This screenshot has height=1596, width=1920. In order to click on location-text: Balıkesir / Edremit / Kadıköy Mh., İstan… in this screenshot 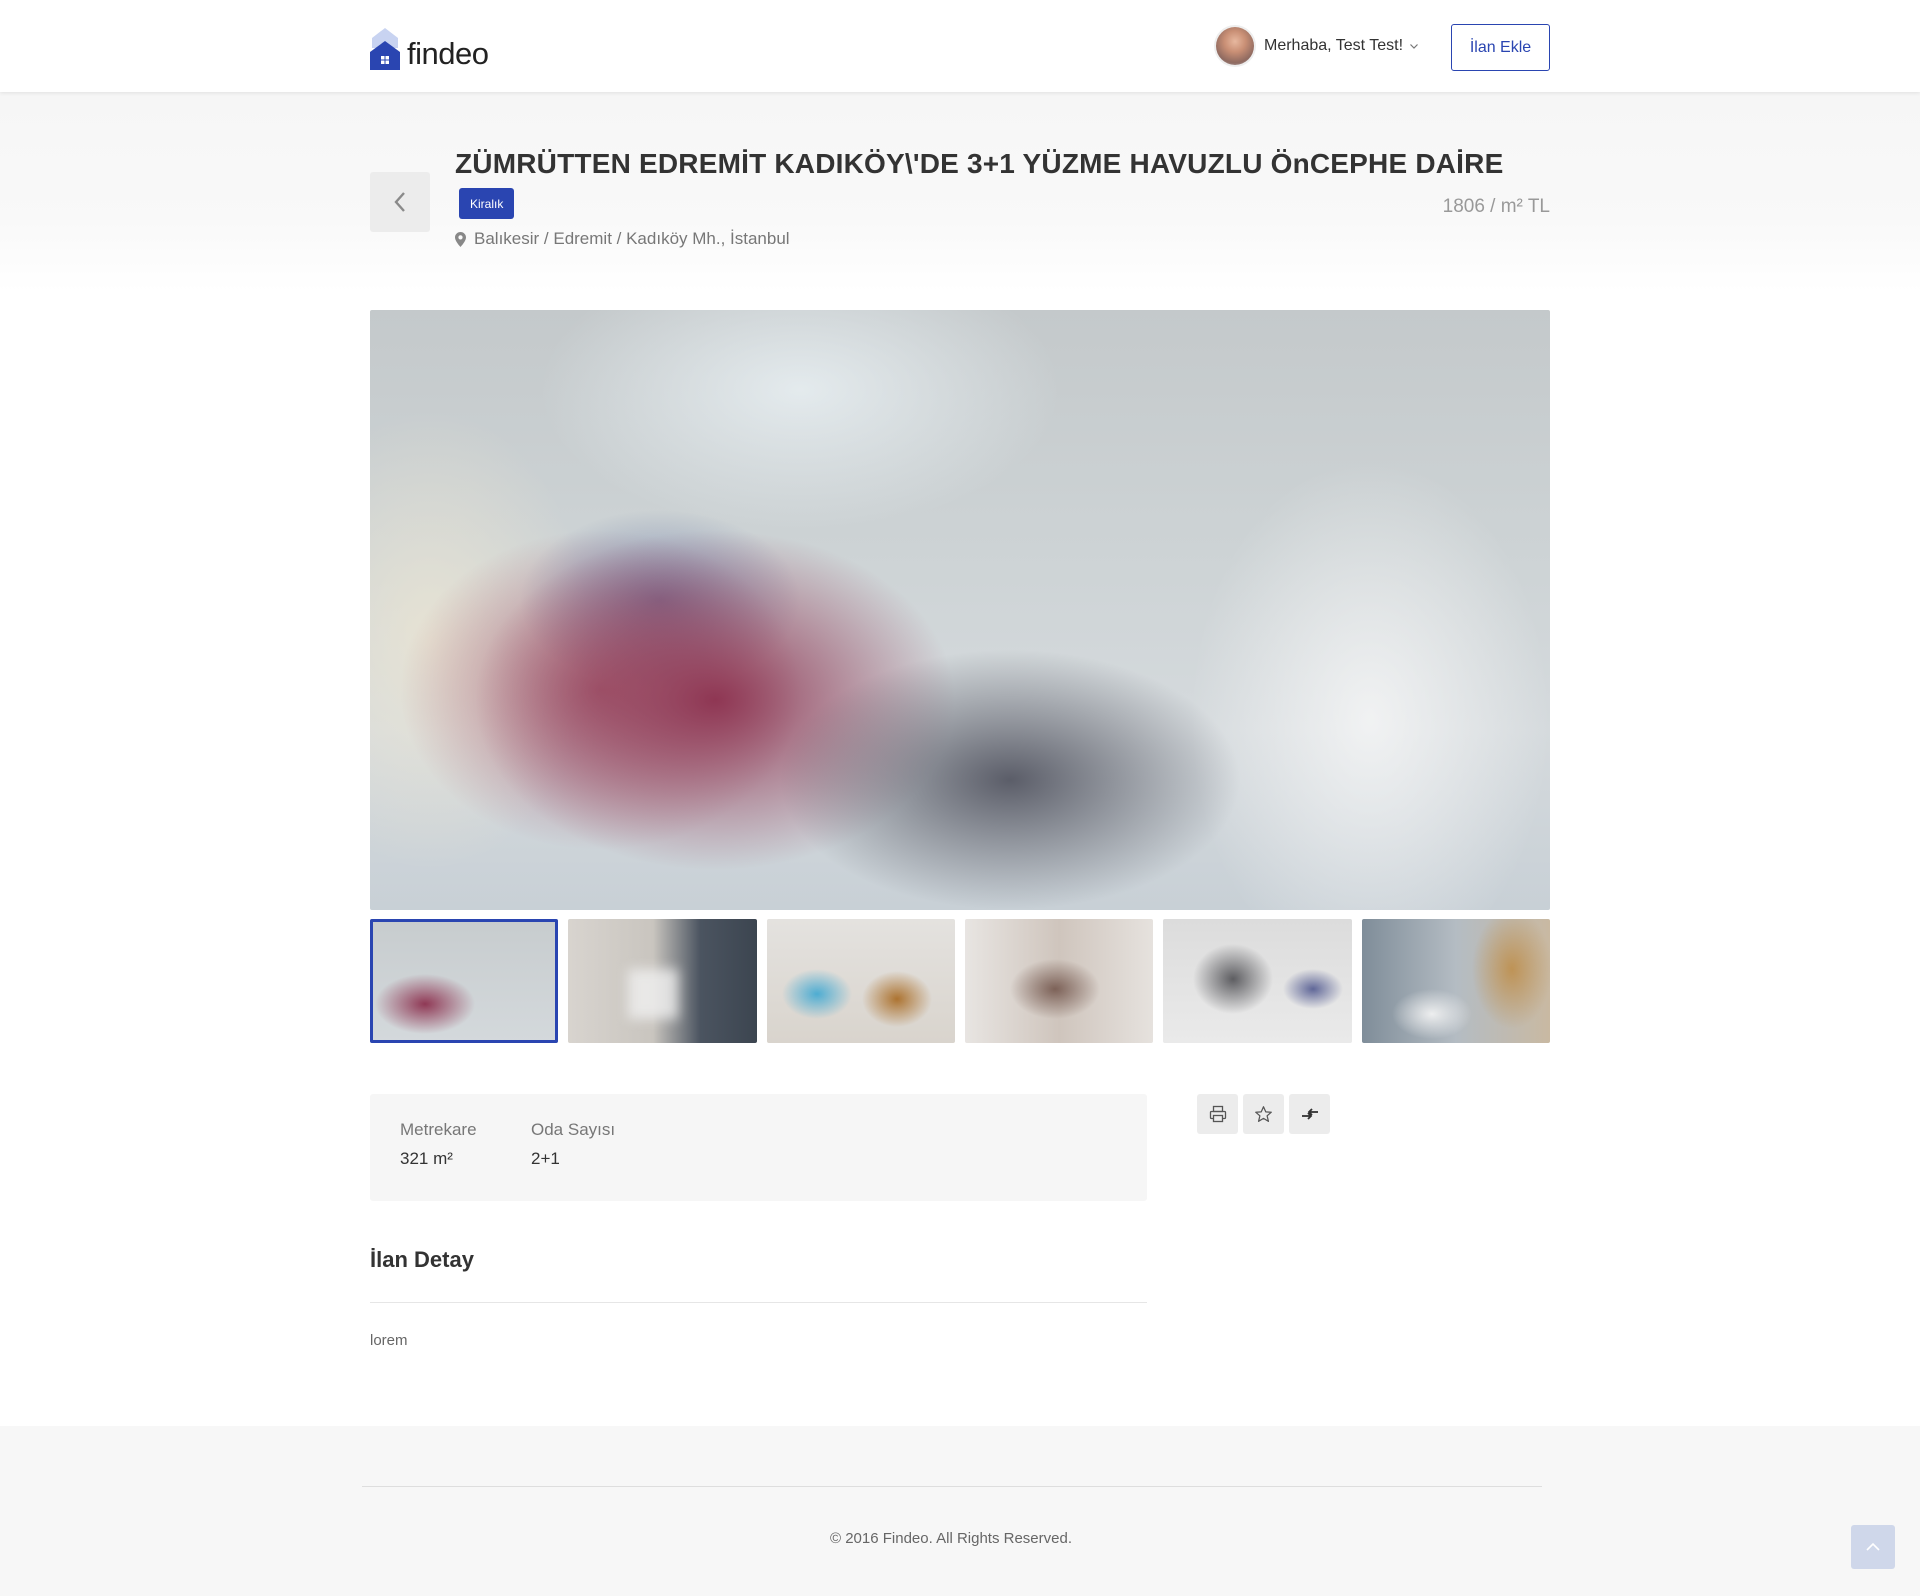, I will do `click(632, 238)`.